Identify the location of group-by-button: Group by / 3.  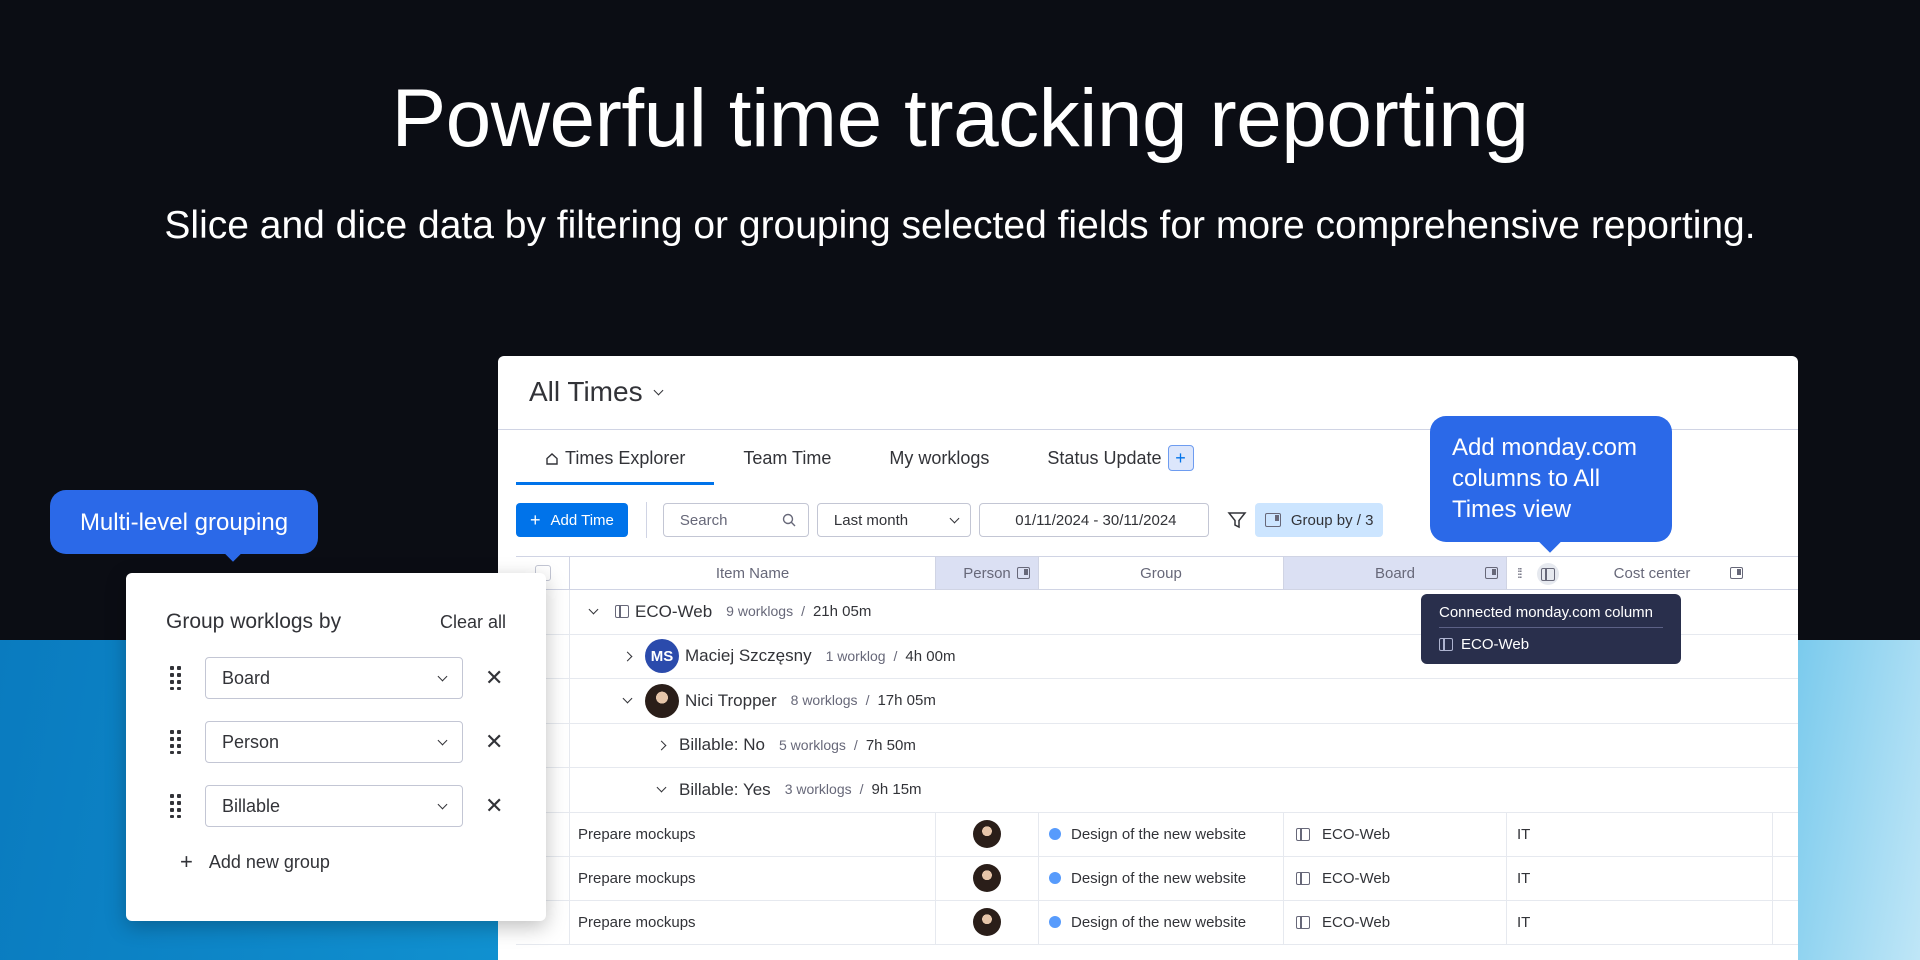
(1319, 520).